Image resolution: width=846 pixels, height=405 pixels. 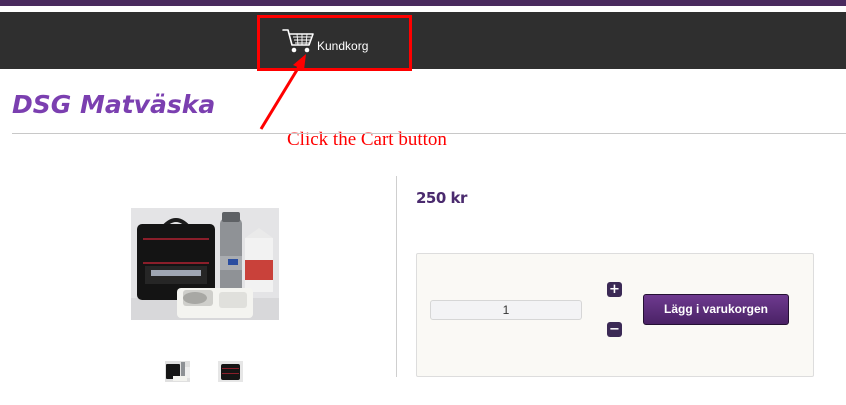 I want to click on lunch-bag-photo, so click(x=205, y=264).